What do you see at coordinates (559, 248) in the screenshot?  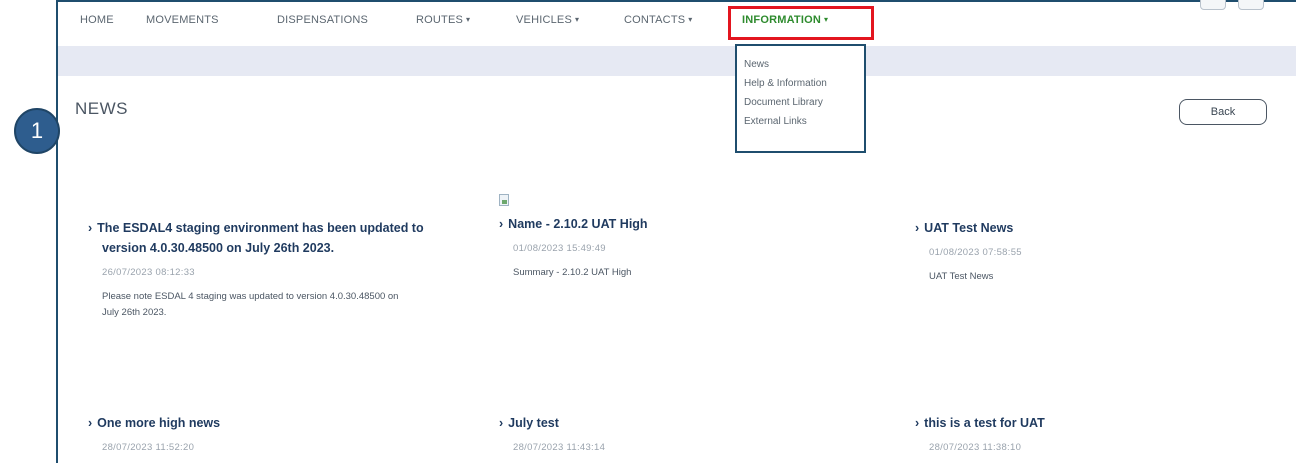 I see `news-date: 01/08/2023 15:49:49` at bounding box center [559, 248].